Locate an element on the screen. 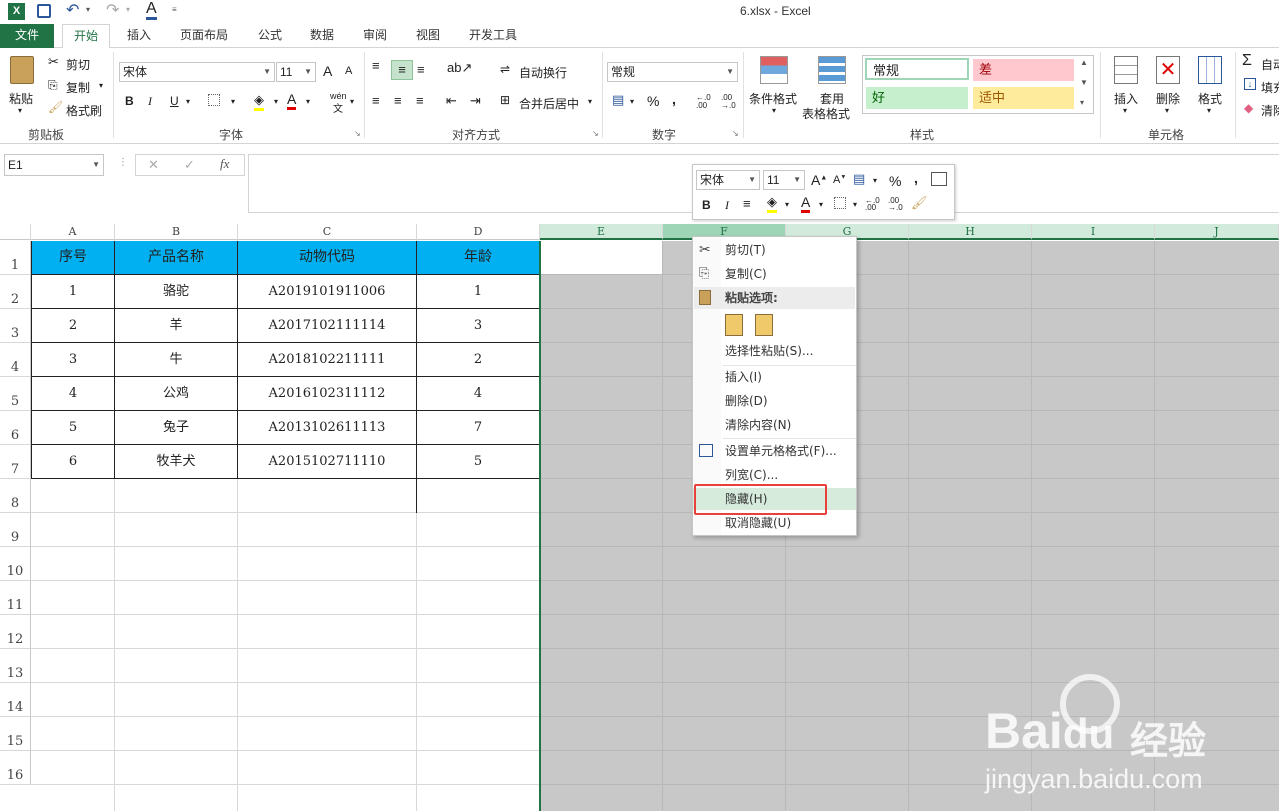 This screenshot has height=811, width=1279. mini-font-name-combo: 宋体 ▼ is located at coordinates (728, 180).